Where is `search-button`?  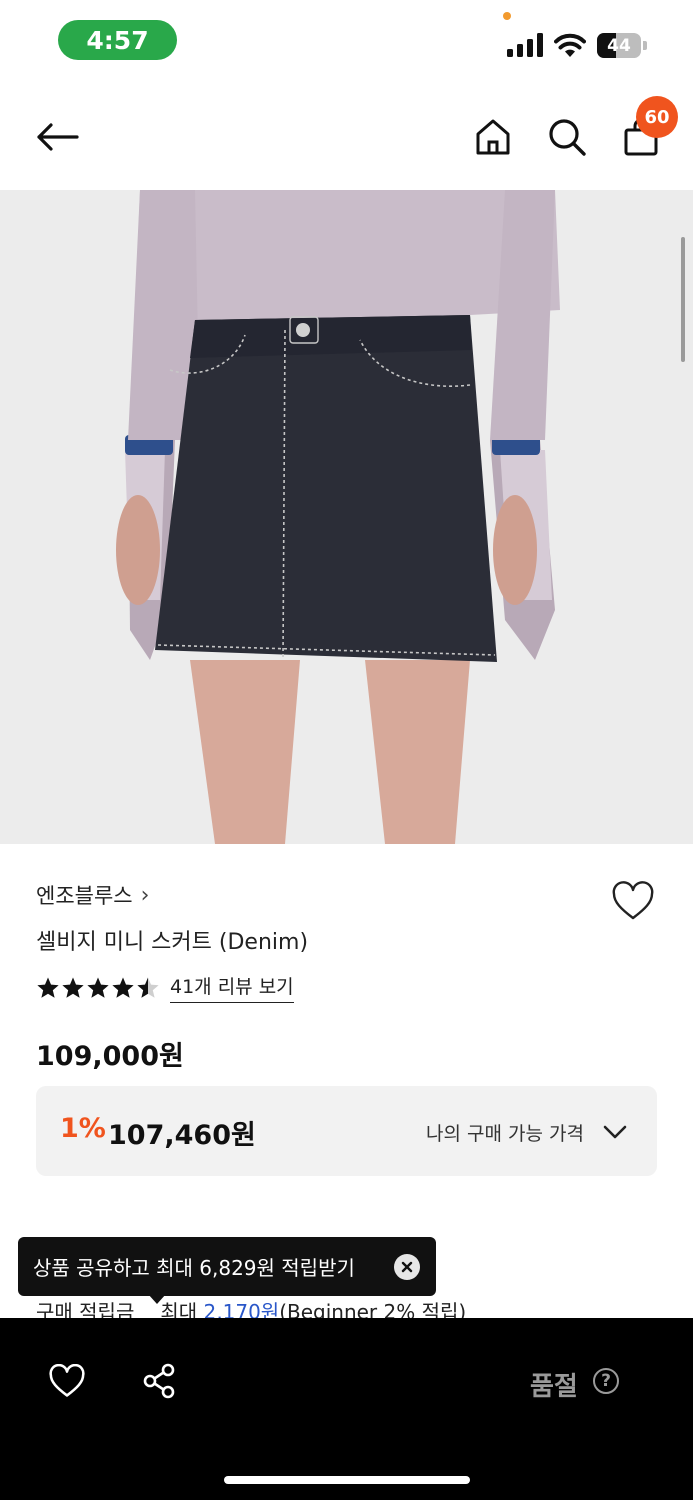 search-button is located at coordinates (567, 137).